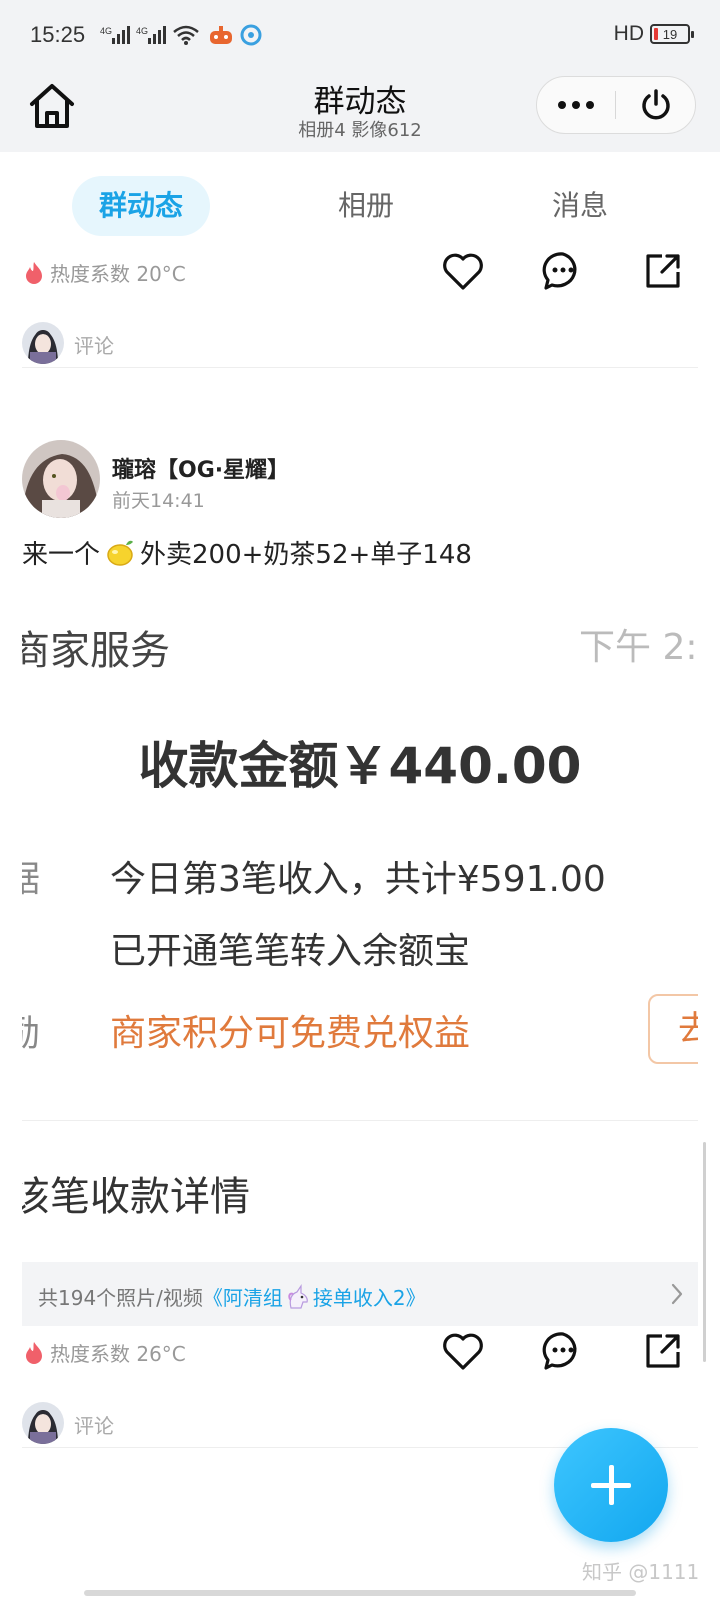 The image size is (720, 1600). Describe the element at coordinates (31, 879) in the screenshot. I see `receipt-row-label: 据` at that location.